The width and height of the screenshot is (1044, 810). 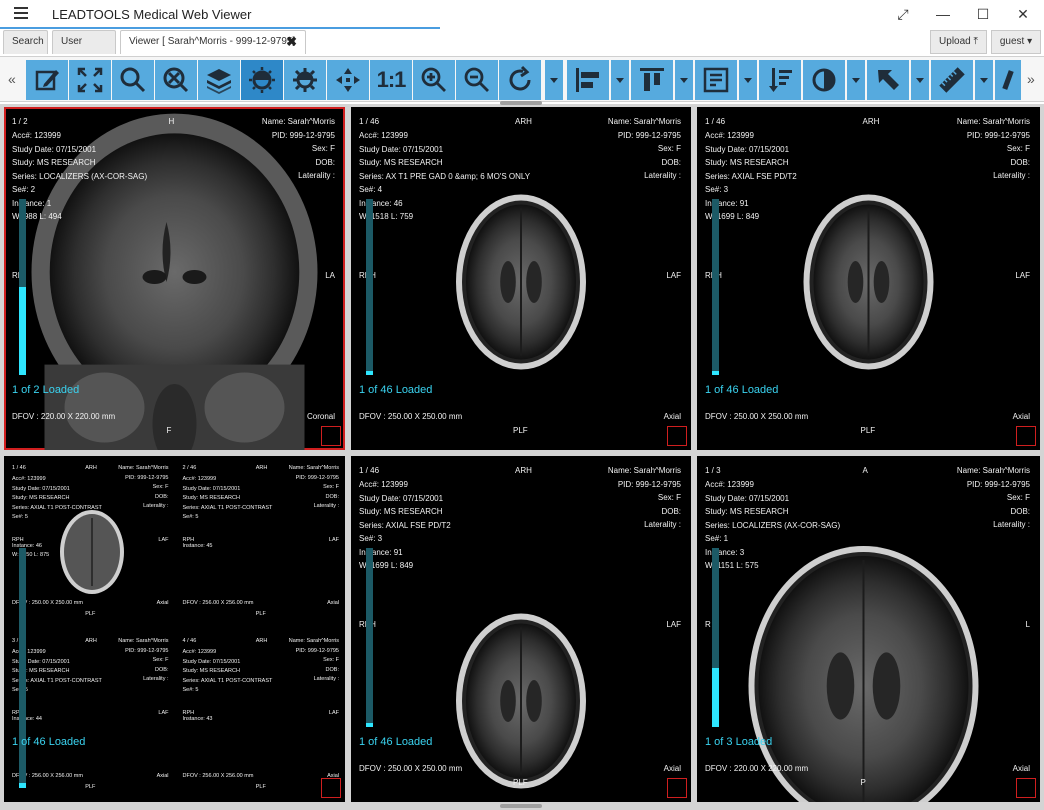 What do you see at coordinates (863, 782) in the screenshot?
I see `orientation-bottom: P` at bounding box center [863, 782].